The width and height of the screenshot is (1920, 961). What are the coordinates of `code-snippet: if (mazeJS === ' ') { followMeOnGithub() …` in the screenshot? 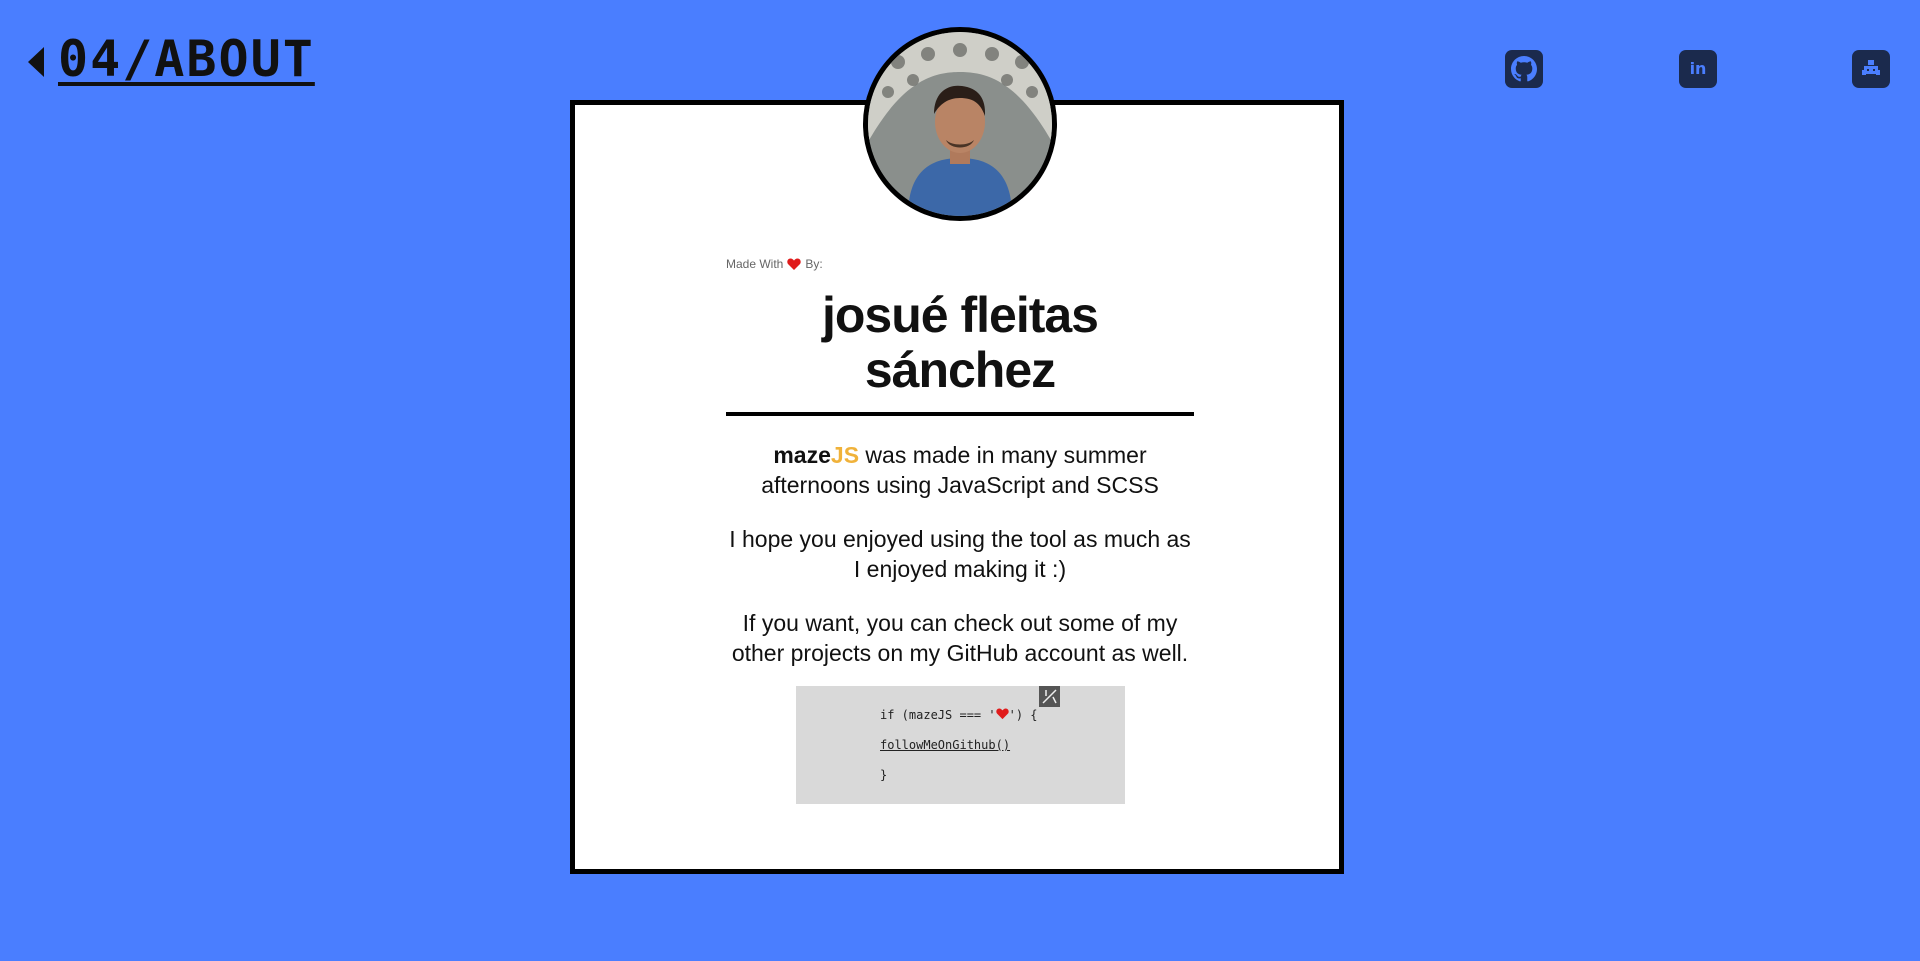 It's located at (960, 745).